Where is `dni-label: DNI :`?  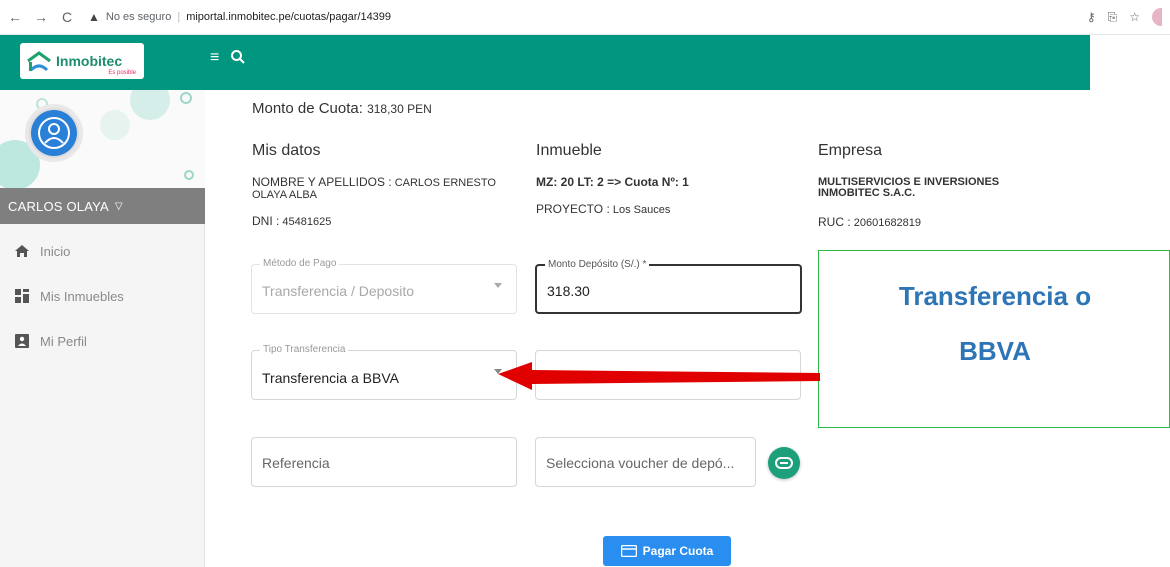 dni-label: DNI : is located at coordinates (266, 221).